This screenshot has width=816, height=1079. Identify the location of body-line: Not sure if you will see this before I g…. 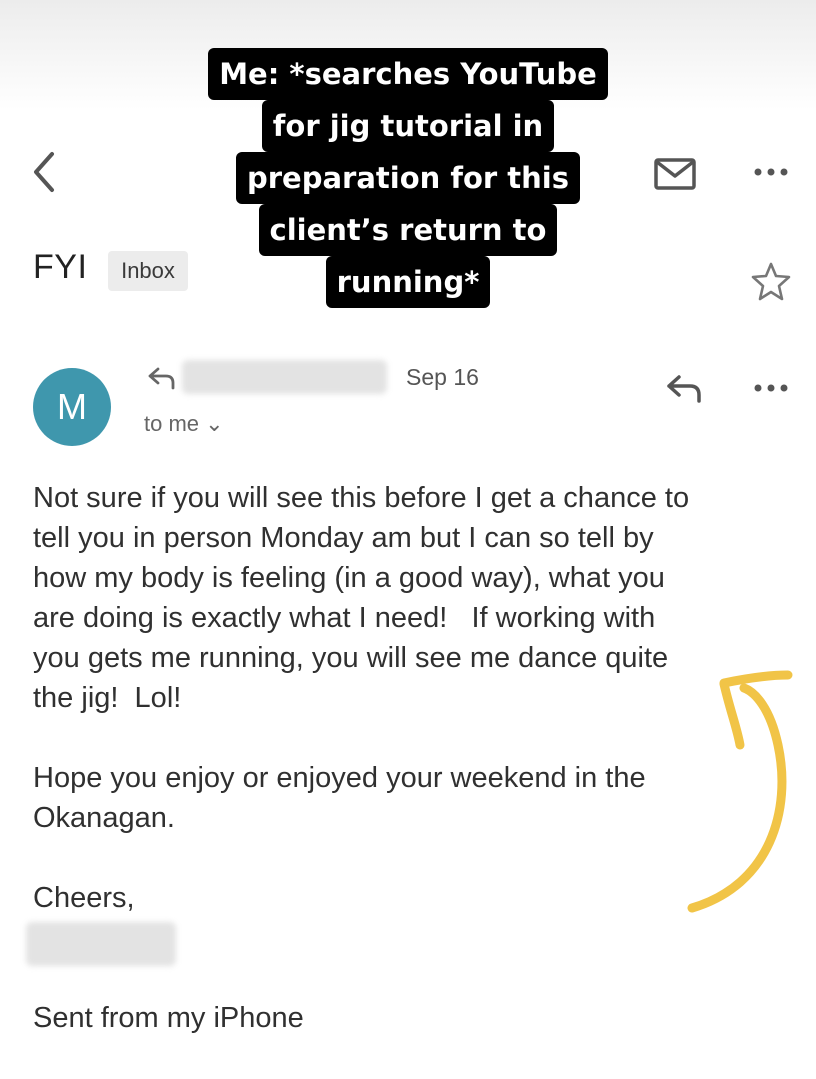
(361, 498).